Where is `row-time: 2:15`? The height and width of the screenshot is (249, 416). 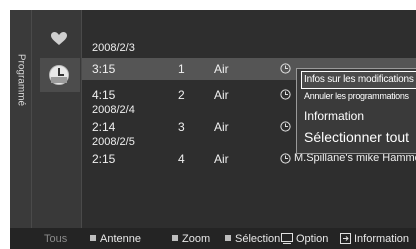
row-time: 2:15 is located at coordinates (104, 159).